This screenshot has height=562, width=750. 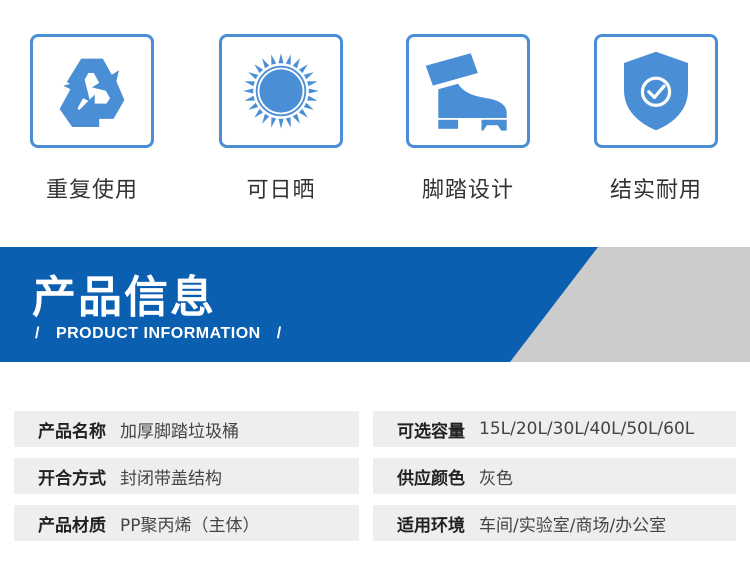 I want to click on banner-subtitle: / PRODUCT INFORMATION /, so click(x=158, y=334).